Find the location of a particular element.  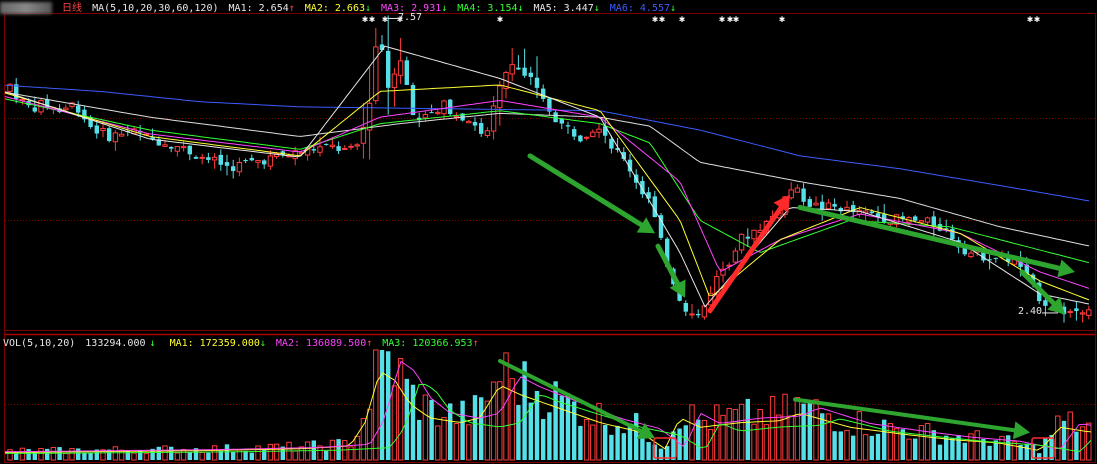

ma-value-5: MA5: 3.447↓ is located at coordinates (570, 8).